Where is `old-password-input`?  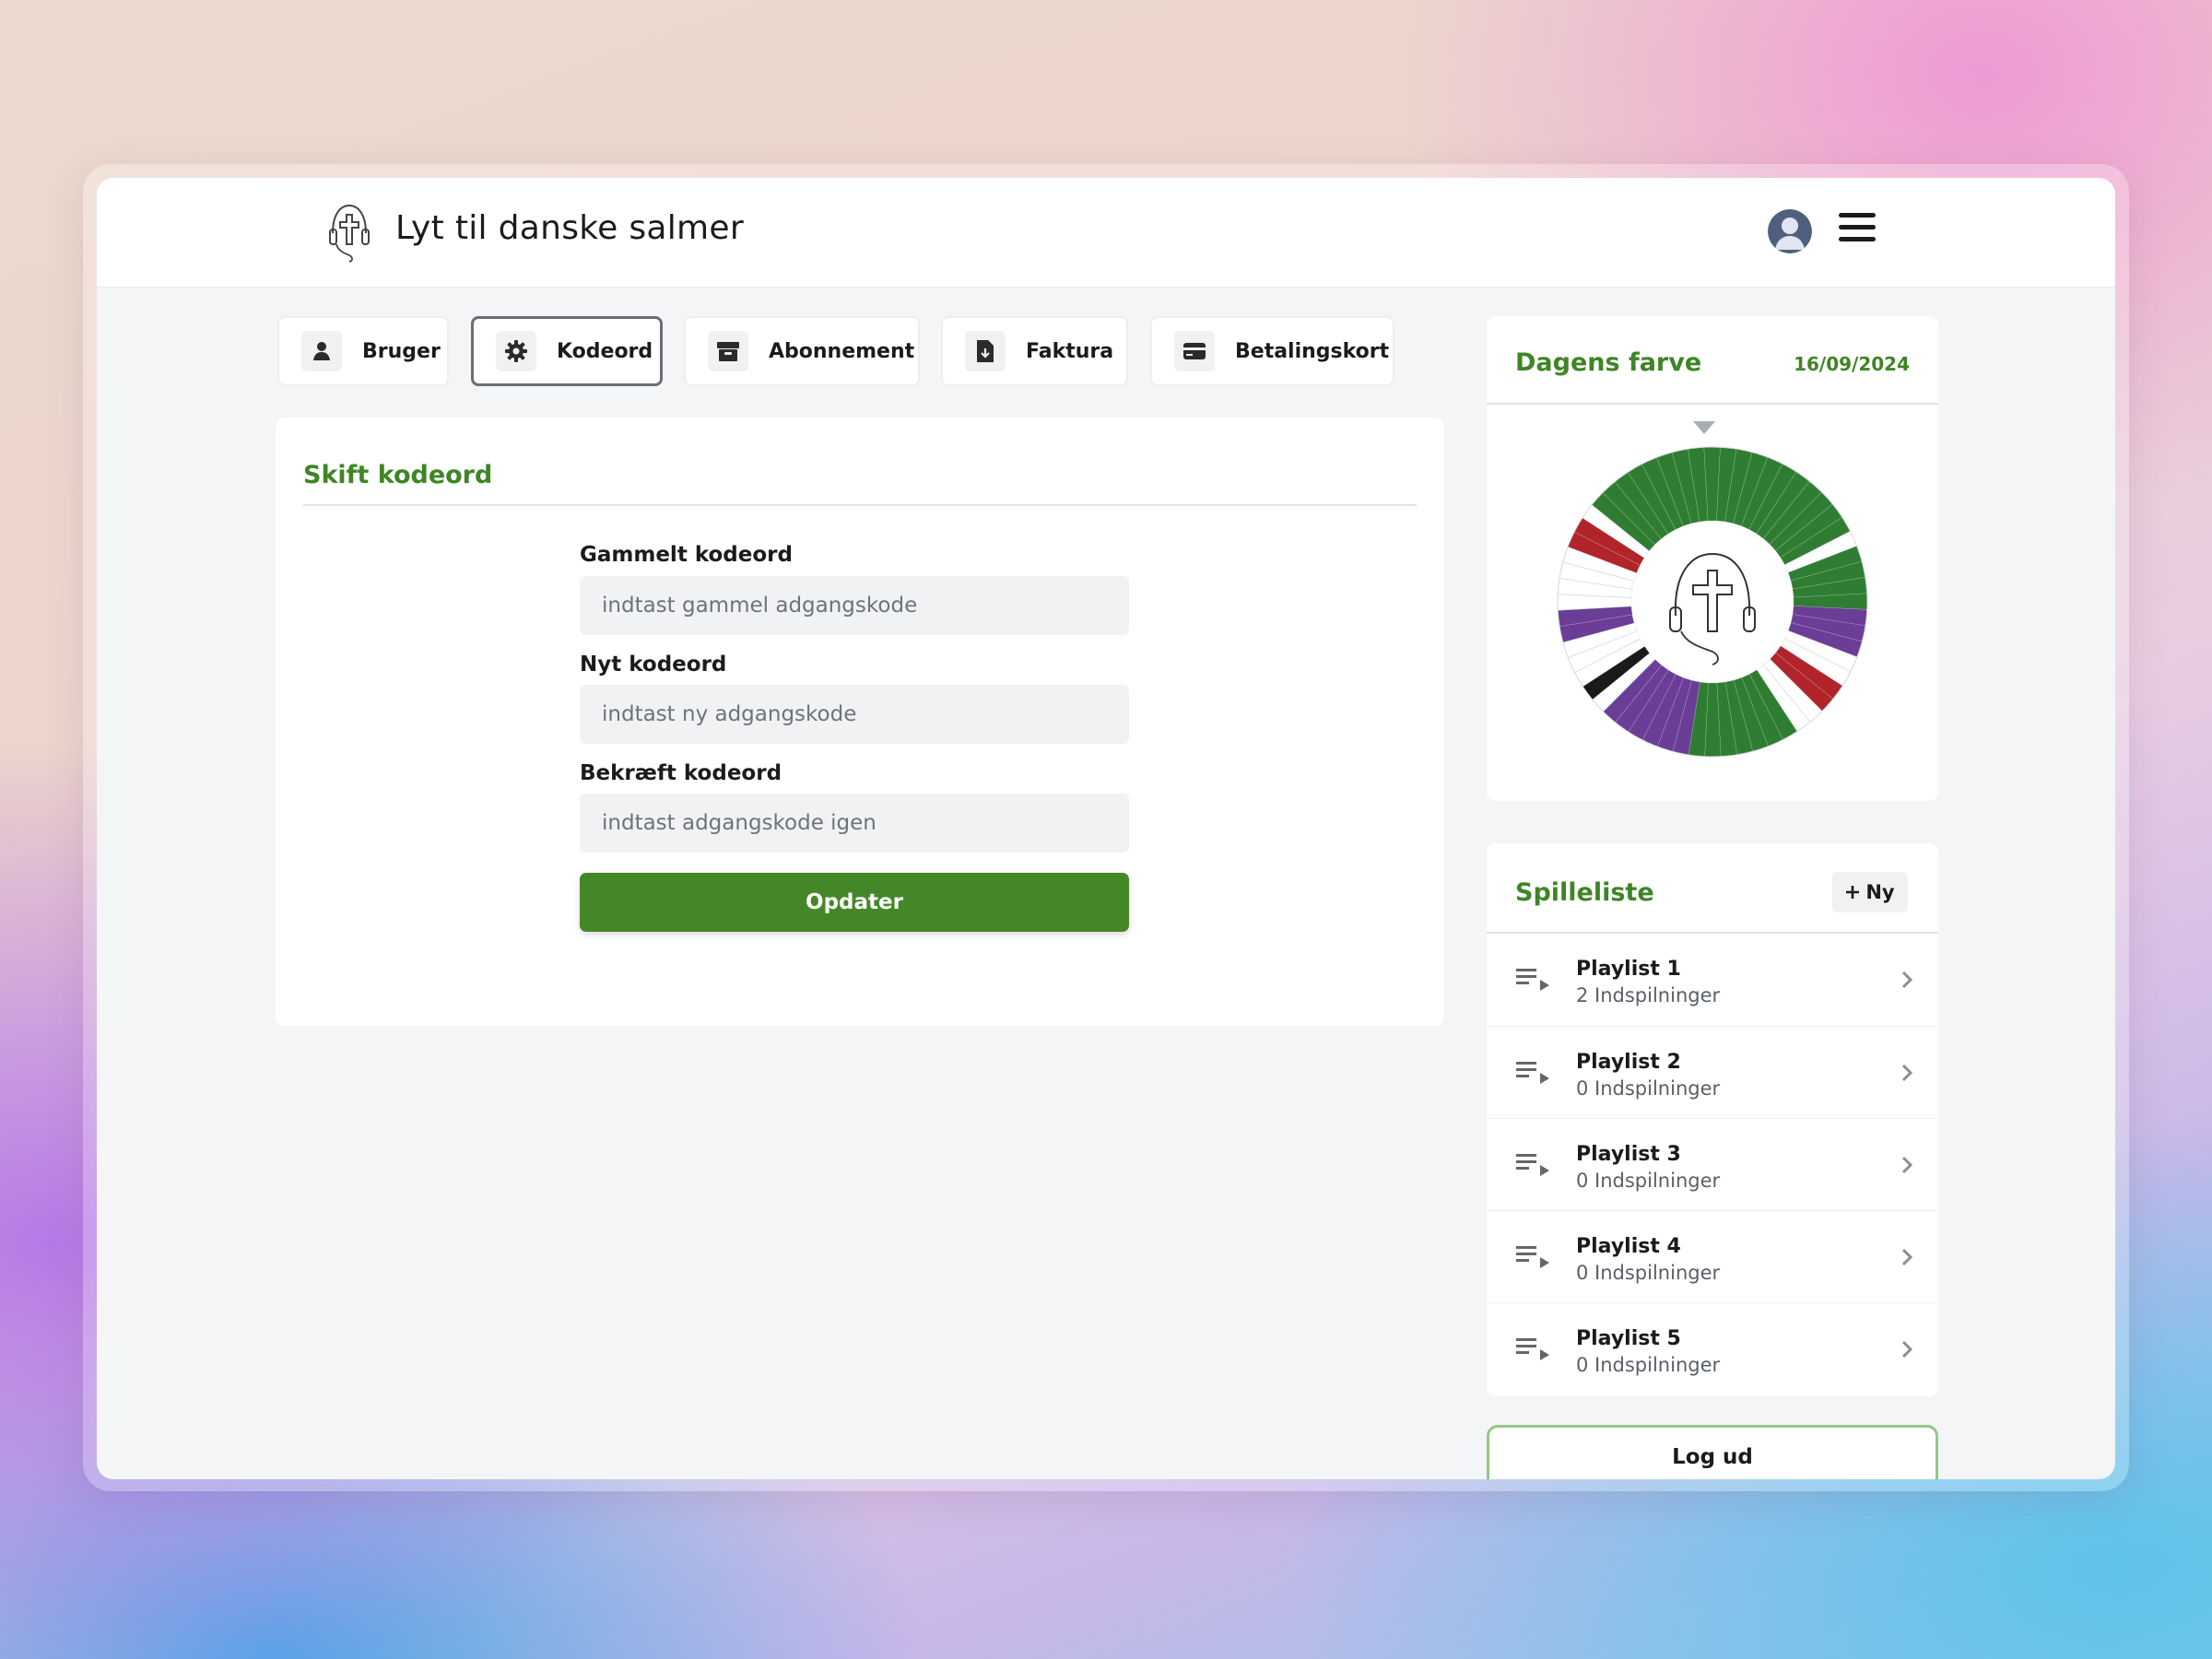 old-password-input is located at coordinates (854, 605).